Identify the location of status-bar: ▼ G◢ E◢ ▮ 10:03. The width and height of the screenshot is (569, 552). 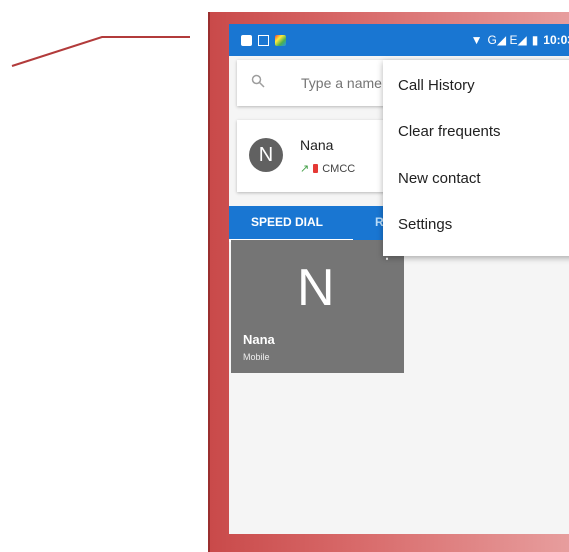
(399, 40).